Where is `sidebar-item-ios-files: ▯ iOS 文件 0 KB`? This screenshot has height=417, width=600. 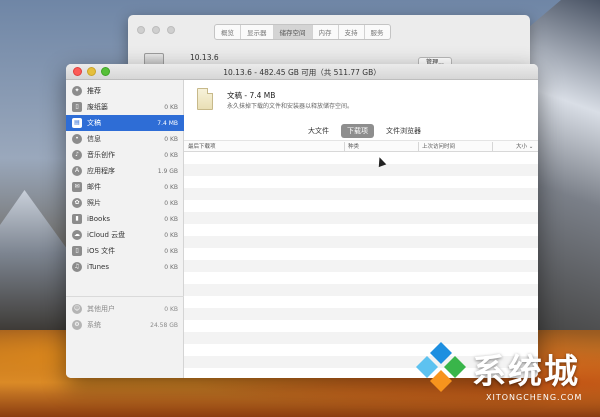
sidebar-item-ios-files: ▯ iOS 文件 0 KB is located at coordinates (125, 251).